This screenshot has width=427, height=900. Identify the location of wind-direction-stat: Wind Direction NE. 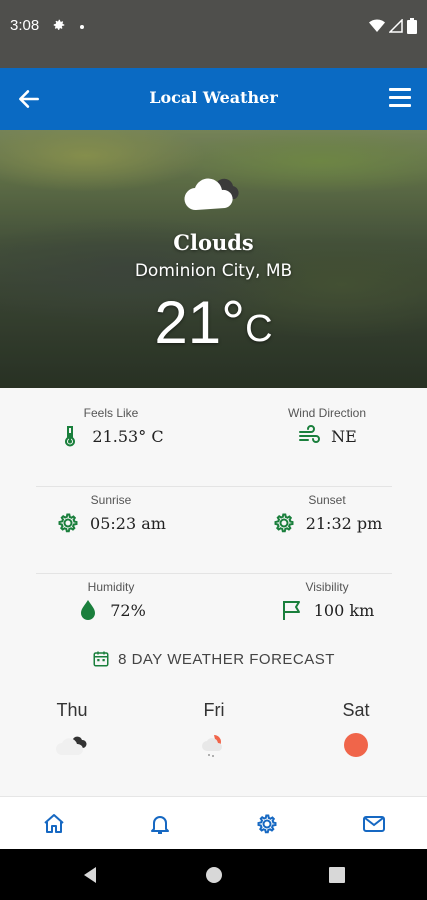
(327, 427).